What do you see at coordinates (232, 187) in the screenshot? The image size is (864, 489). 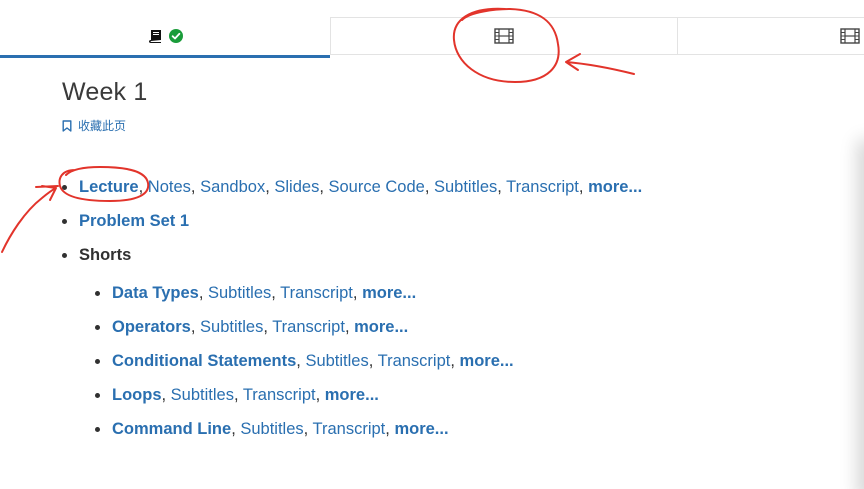 I see `sandbox-link: Sandbox` at bounding box center [232, 187].